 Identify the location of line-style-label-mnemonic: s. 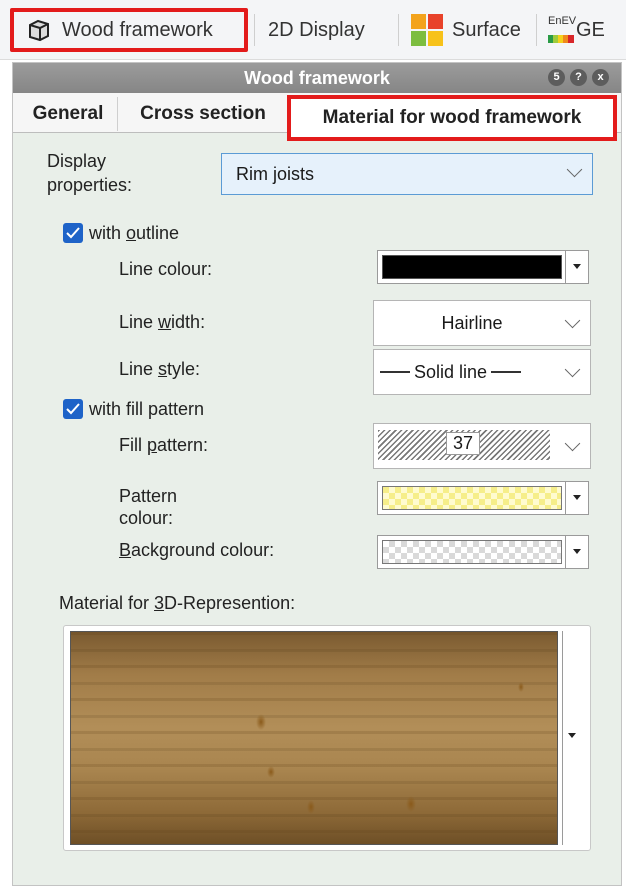
(163, 369).